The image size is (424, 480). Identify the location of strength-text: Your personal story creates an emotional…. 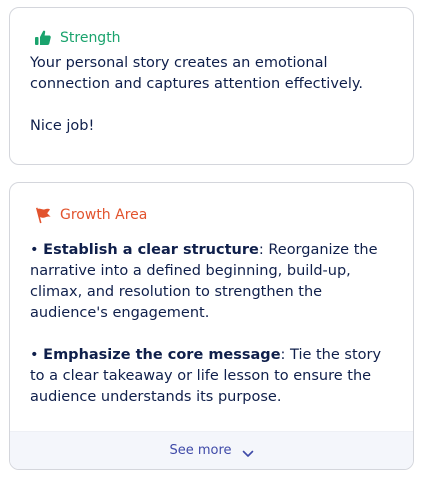
(196, 73).